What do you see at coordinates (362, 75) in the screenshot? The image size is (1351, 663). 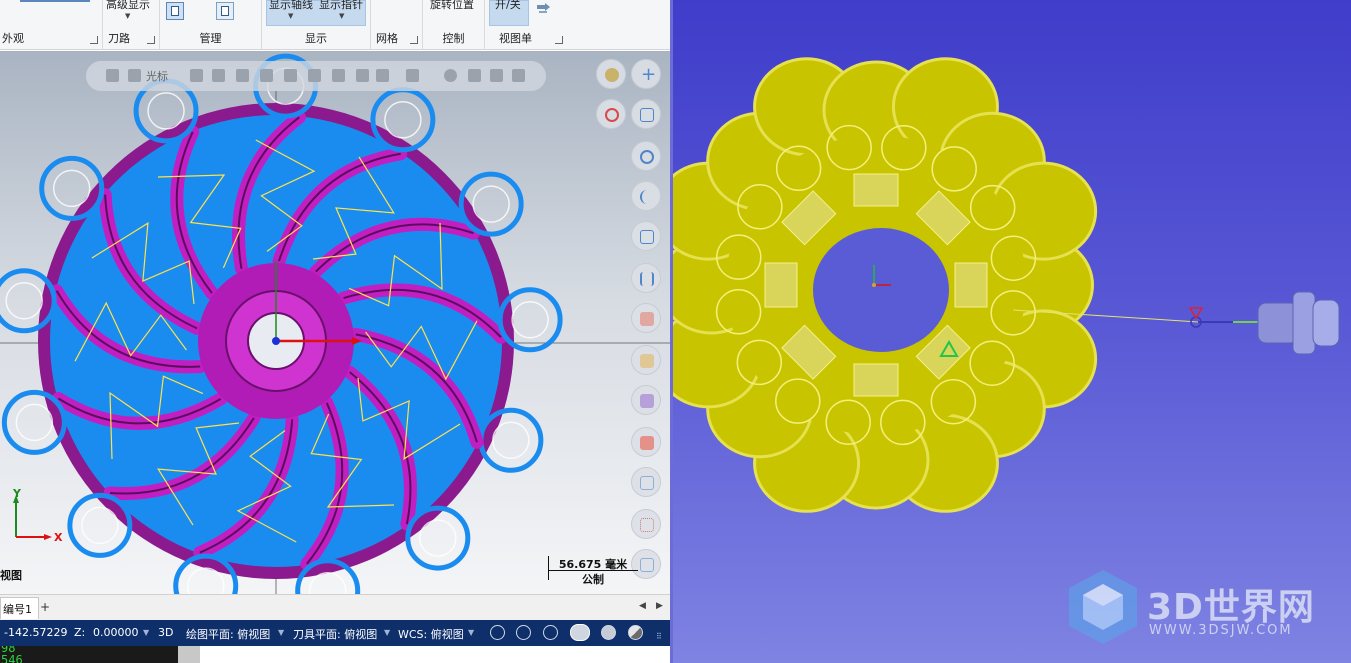 I see `shaded-icon` at bounding box center [362, 75].